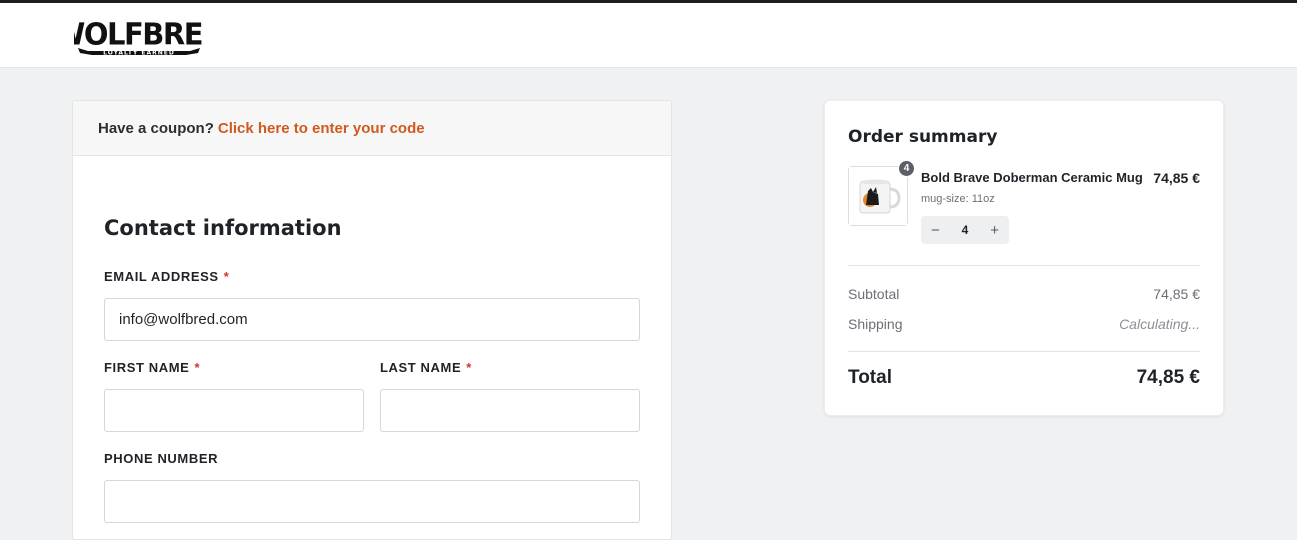  I want to click on email-value: info@wolfbred.com, so click(183, 319).